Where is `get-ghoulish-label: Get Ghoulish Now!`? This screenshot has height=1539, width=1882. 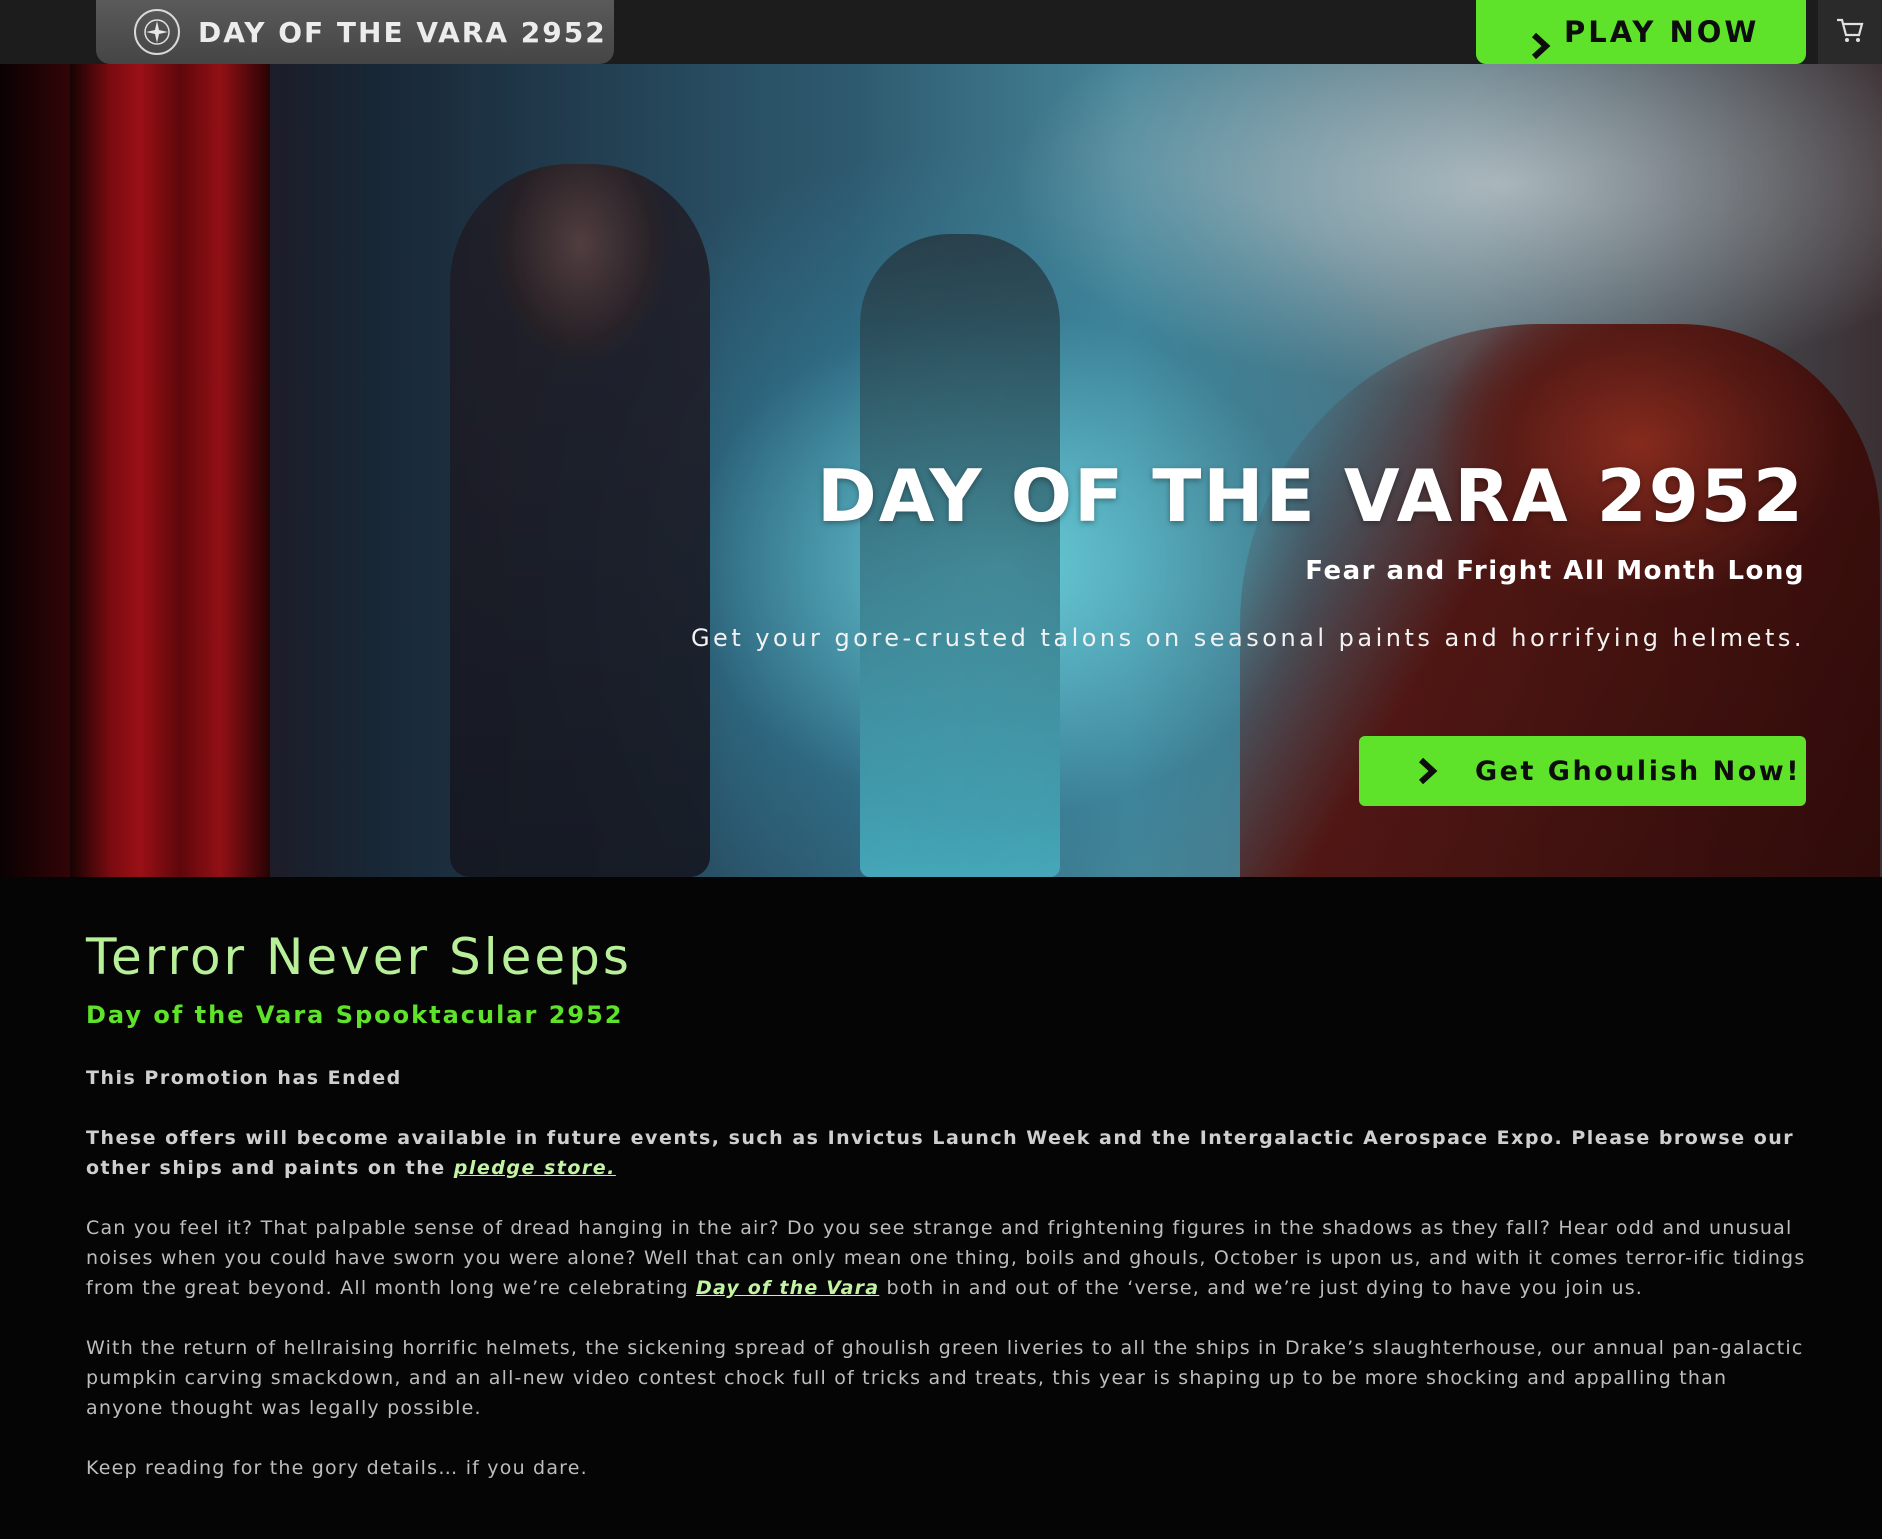
get-ghoulish-label: Get Ghoulish Now! is located at coordinates (1638, 771).